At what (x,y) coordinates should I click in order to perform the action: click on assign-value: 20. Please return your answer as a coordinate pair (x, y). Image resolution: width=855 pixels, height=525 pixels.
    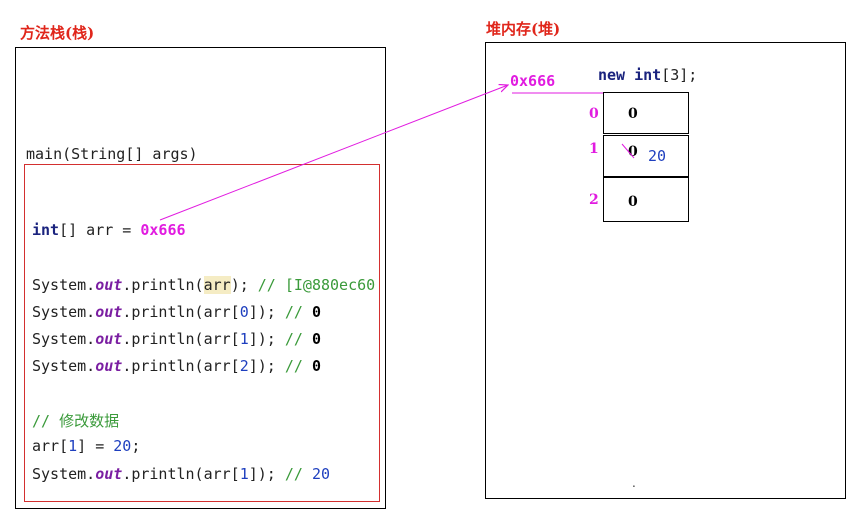
    Looking at the image, I should click on (122, 446).